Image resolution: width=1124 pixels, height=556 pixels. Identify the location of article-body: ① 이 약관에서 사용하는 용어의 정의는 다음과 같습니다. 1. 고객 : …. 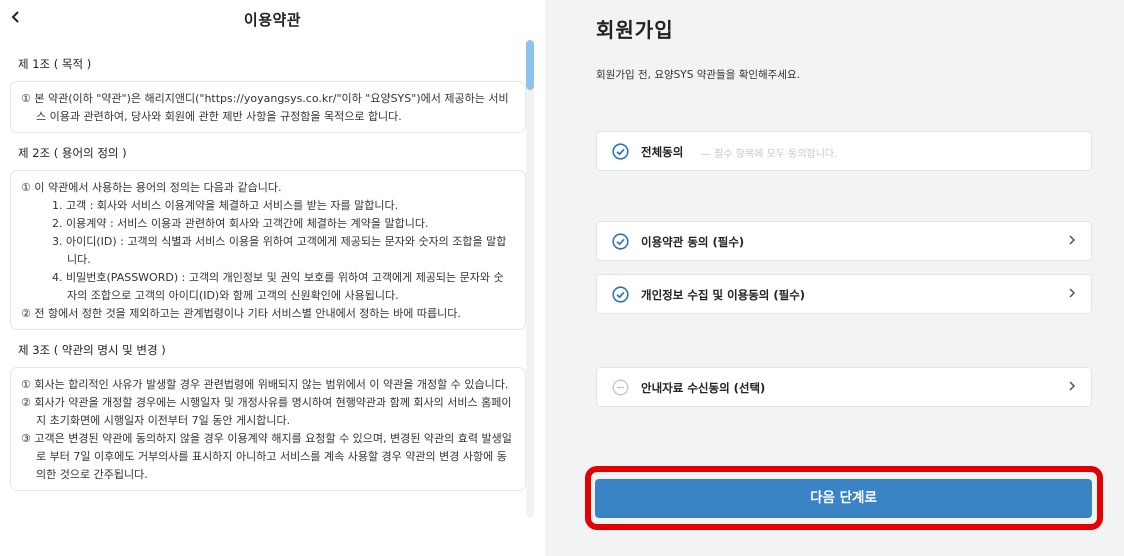
(268, 250).